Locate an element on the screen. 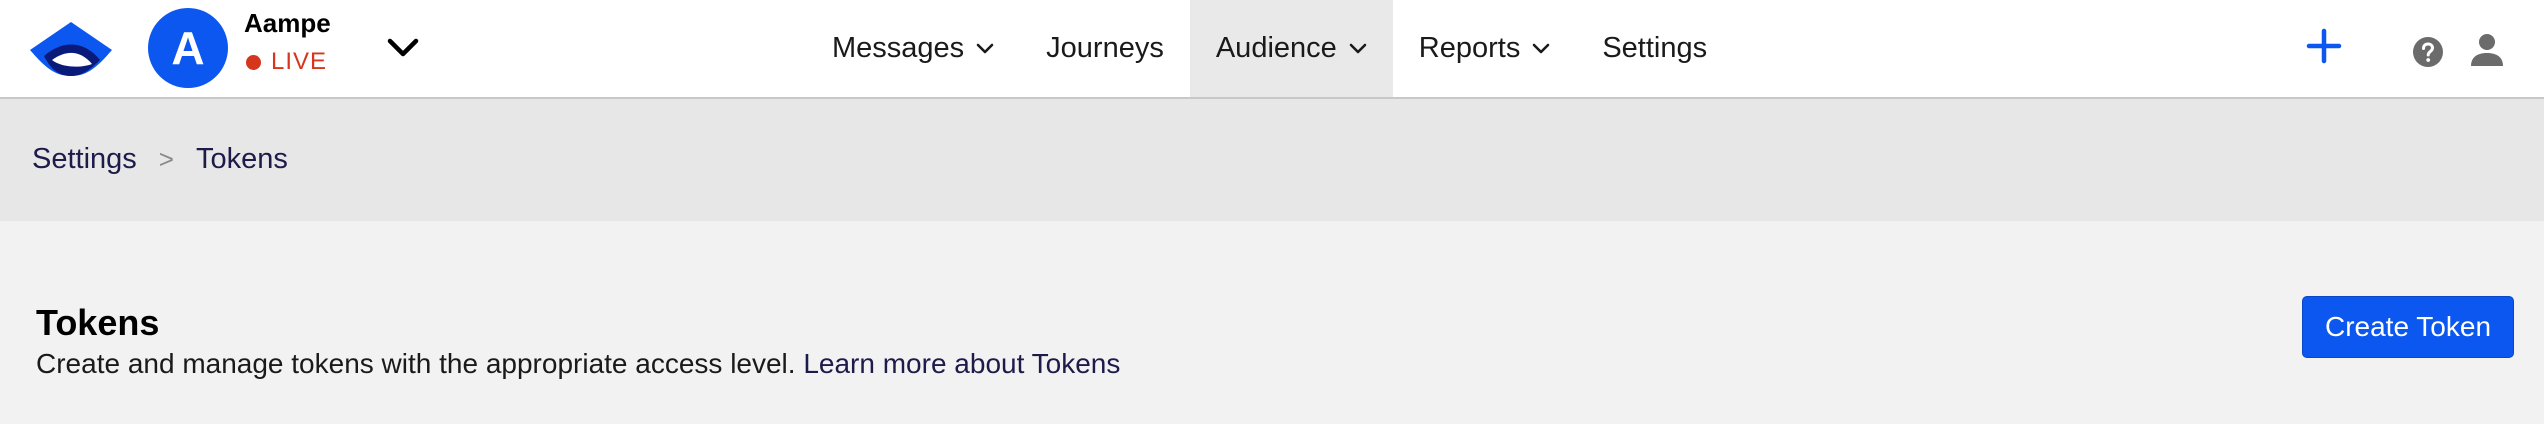 The width and height of the screenshot is (2544, 424). create-token-button: Create Token is located at coordinates (2408, 327).